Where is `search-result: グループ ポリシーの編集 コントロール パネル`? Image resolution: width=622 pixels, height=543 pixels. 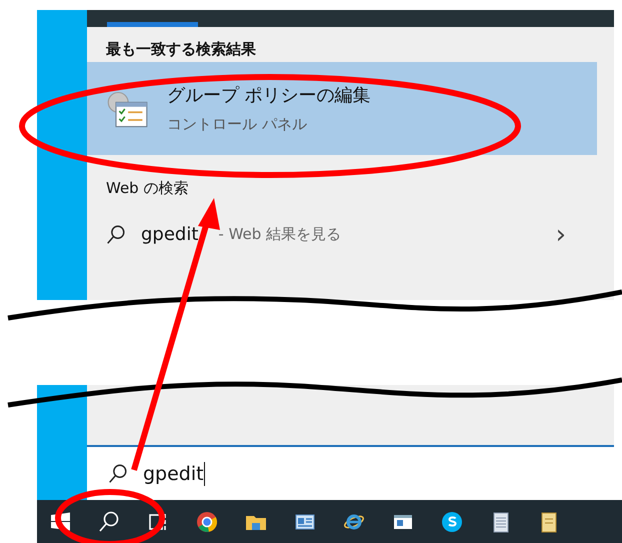
search-result: グループ ポリシーの編集 コントロール パネル is located at coordinates (342, 108).